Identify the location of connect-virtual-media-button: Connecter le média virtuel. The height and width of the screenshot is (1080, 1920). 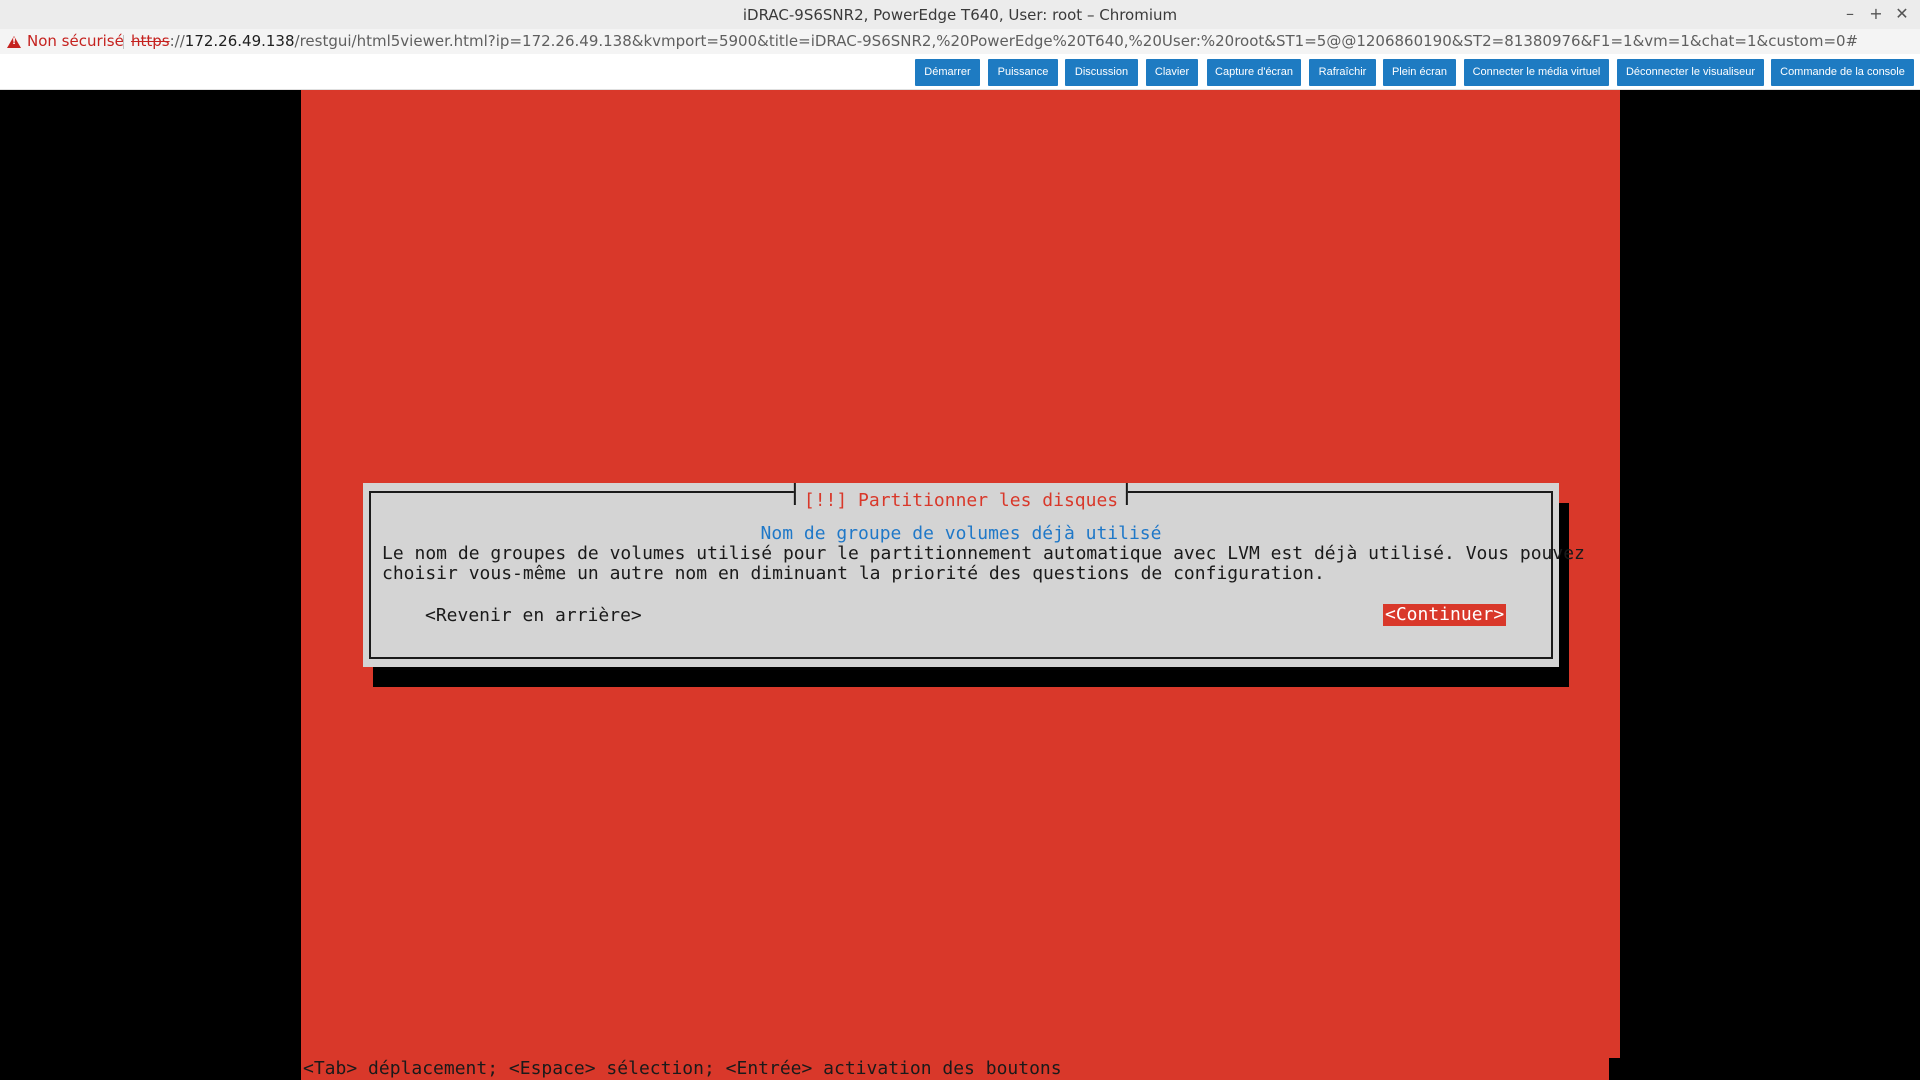
(1536, 72).